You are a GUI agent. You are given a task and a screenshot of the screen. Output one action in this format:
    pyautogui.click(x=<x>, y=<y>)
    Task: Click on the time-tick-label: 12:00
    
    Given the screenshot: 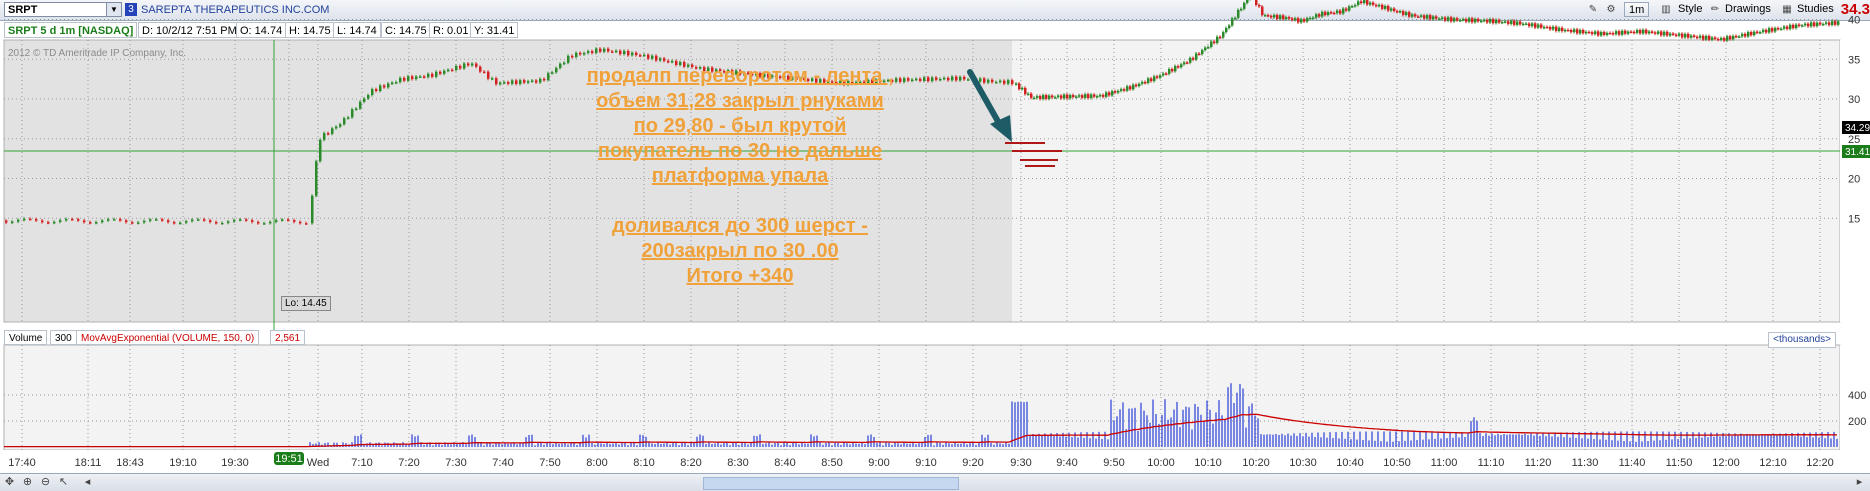 What is the action you would take?
    pyautogui.click(x=1726, y=463)
    